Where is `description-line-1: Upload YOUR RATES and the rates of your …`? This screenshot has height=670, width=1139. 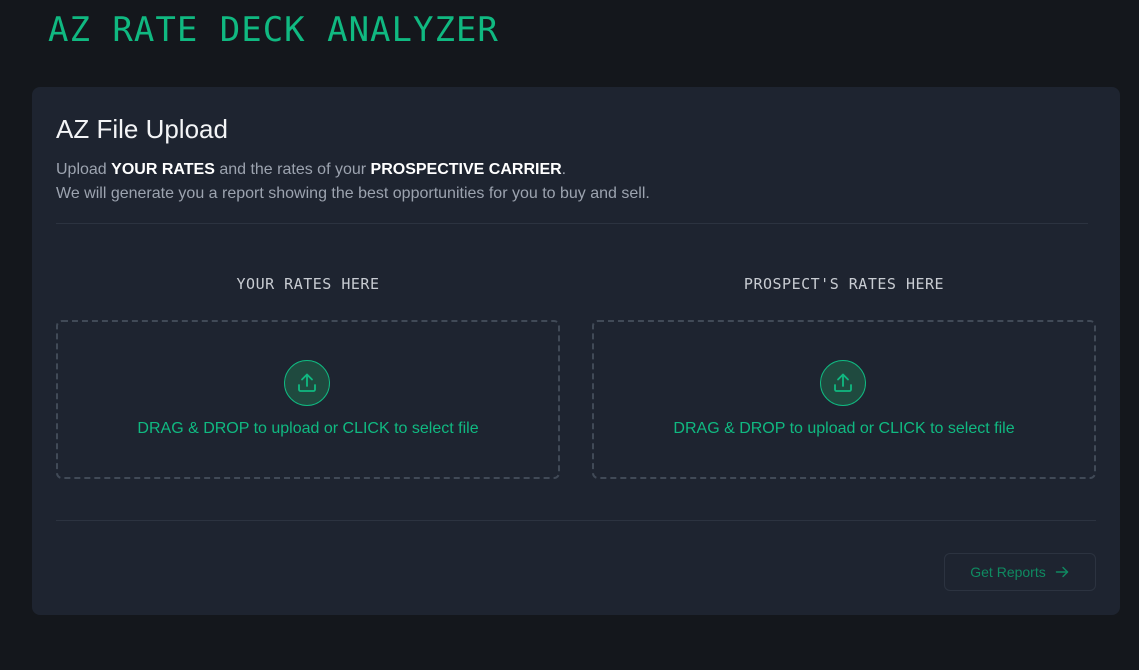 description-line-1: Upload YOUR RATES and the rates of your … is located at coordinates (353, 170).